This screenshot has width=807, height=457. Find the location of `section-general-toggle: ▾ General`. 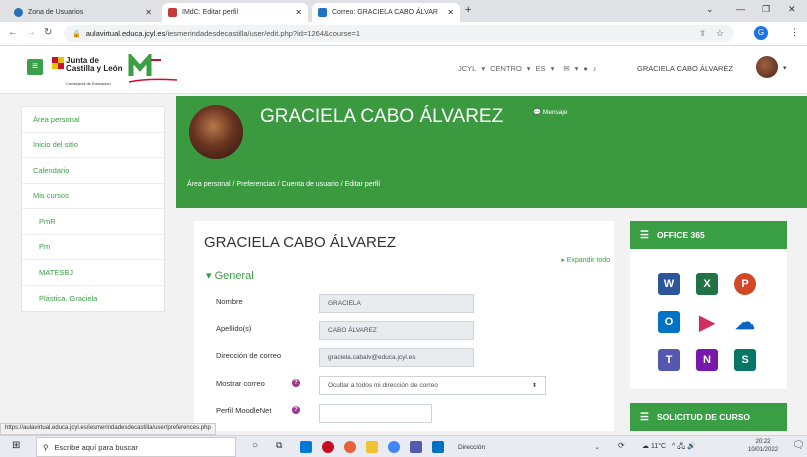

section-general-toggle: ▾ General is located at coordinates (230, 275).